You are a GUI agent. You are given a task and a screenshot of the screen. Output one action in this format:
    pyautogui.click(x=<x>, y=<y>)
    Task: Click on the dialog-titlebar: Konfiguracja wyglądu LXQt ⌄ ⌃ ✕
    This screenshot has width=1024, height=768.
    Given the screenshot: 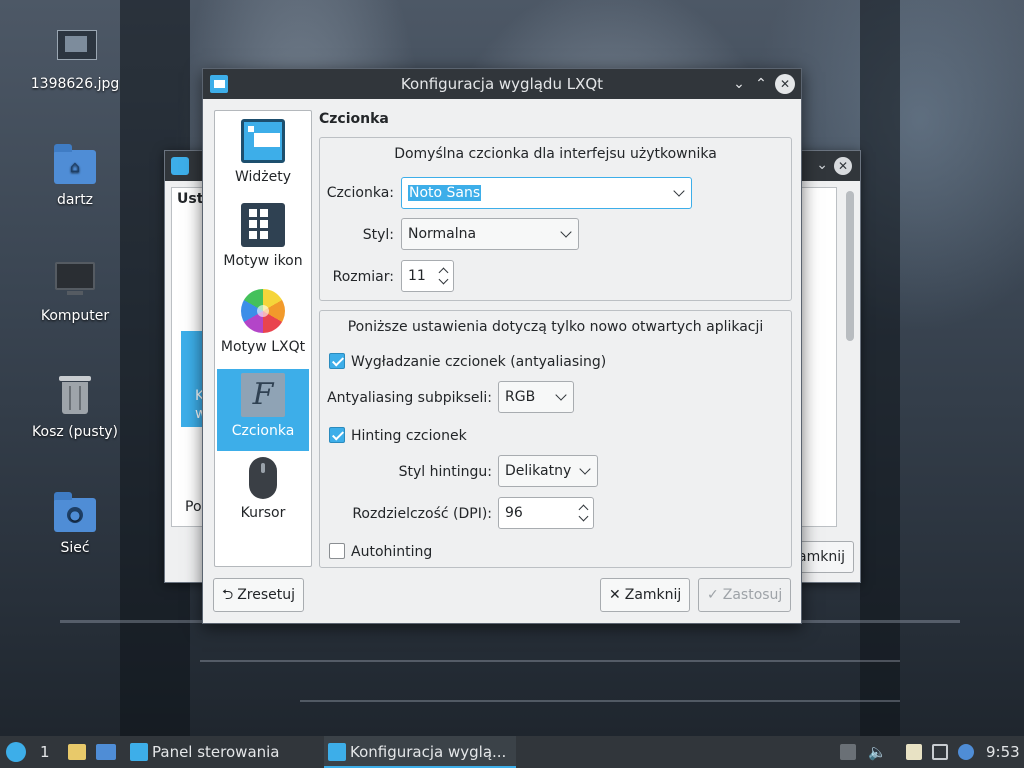 What is the action you would take?
    pyautogui.click(x=502, y=84)
    